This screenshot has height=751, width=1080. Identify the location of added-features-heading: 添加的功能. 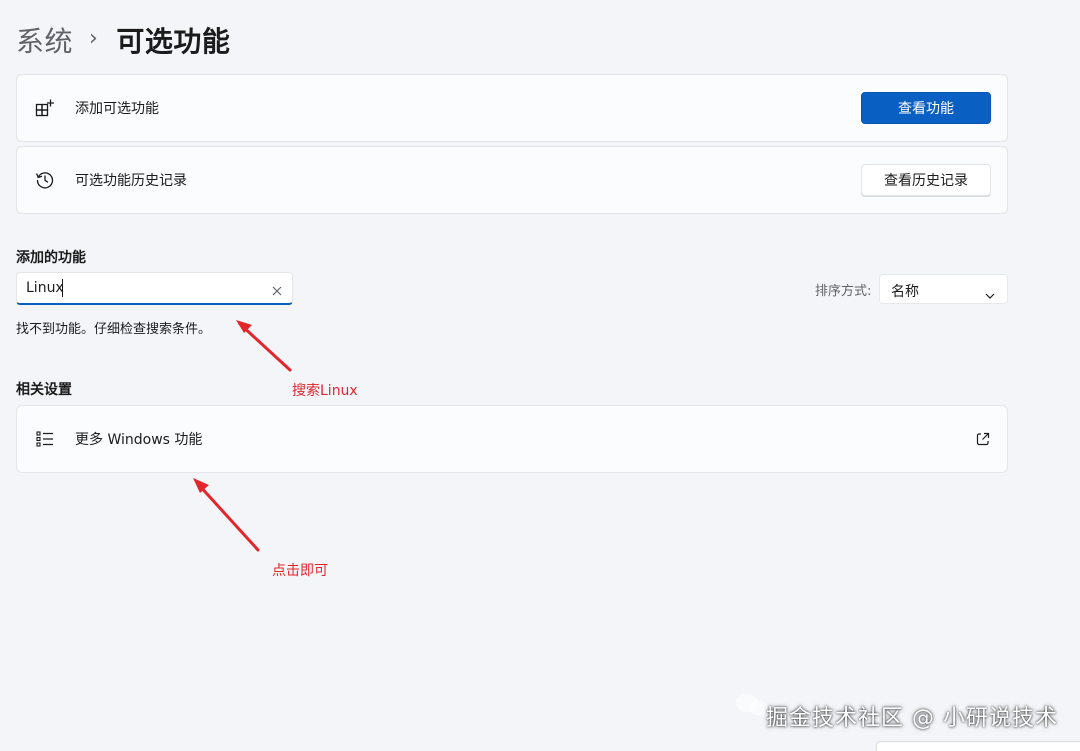
(51, 258).